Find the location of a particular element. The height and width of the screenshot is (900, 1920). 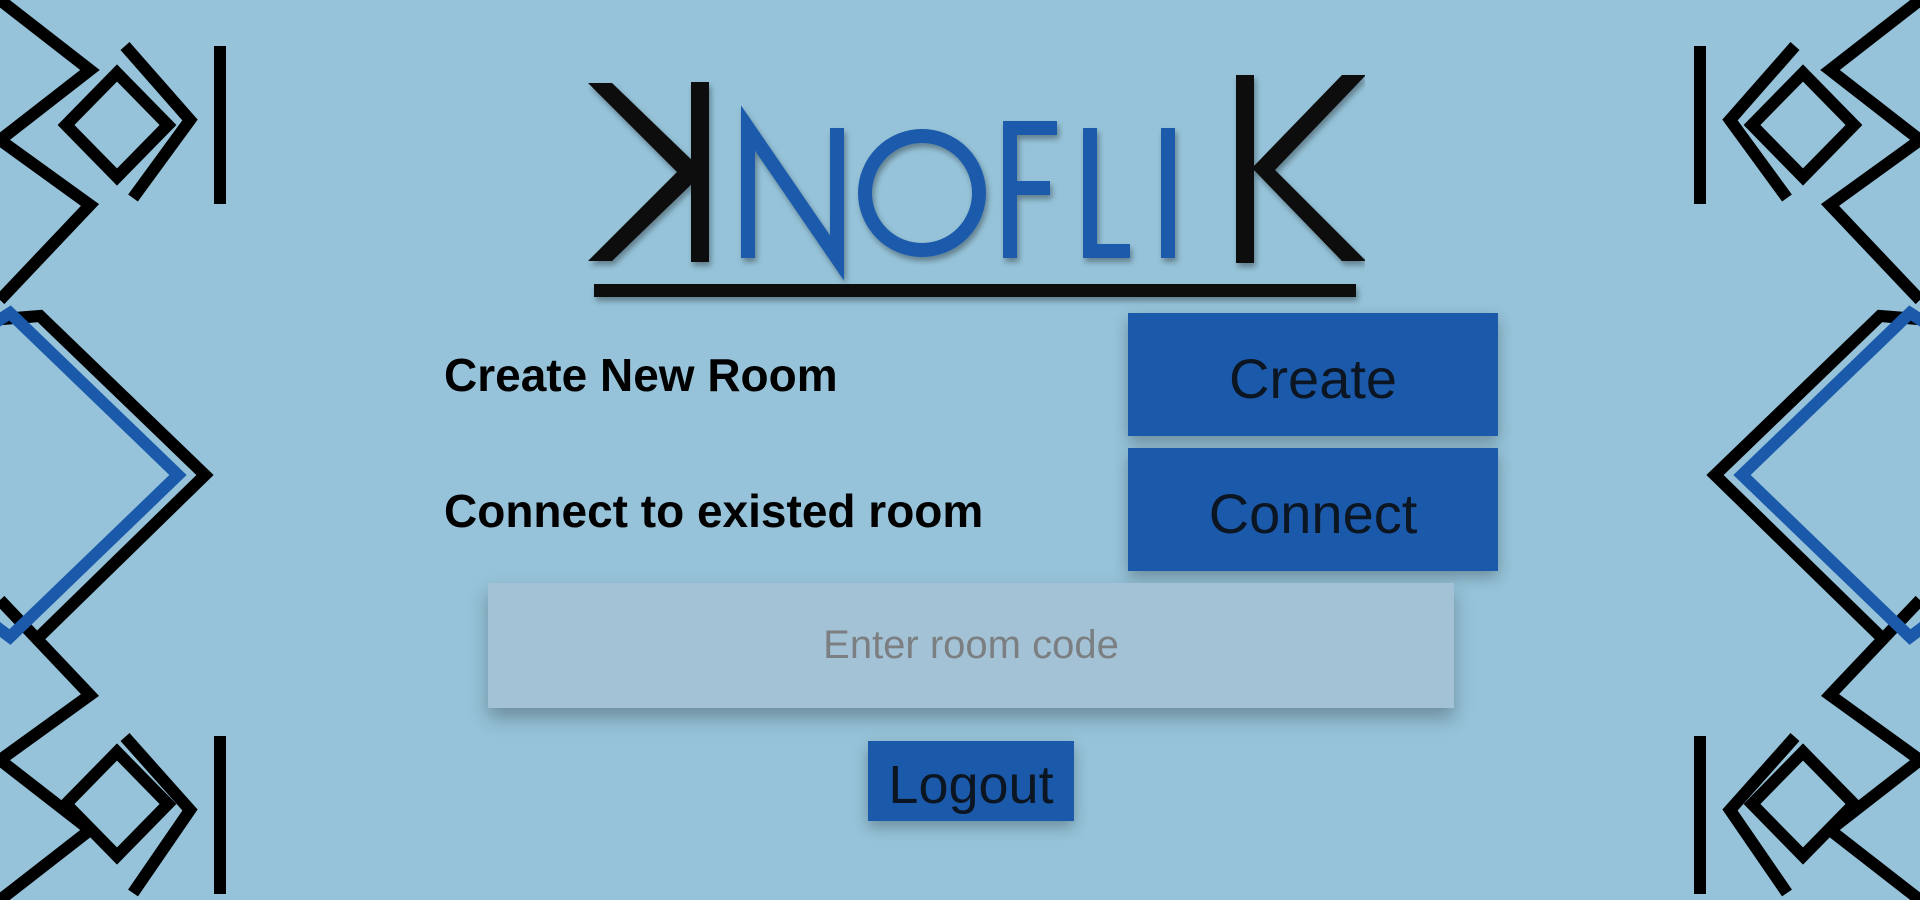

logo-underline is located at coordinates (975, 290).